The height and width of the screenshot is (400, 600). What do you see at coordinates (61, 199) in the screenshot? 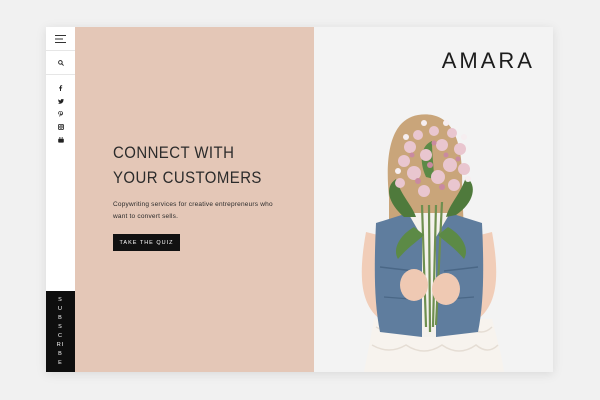
I see `sidebar-rail: SUBSCRIBE` at bounding box center [61, 199].